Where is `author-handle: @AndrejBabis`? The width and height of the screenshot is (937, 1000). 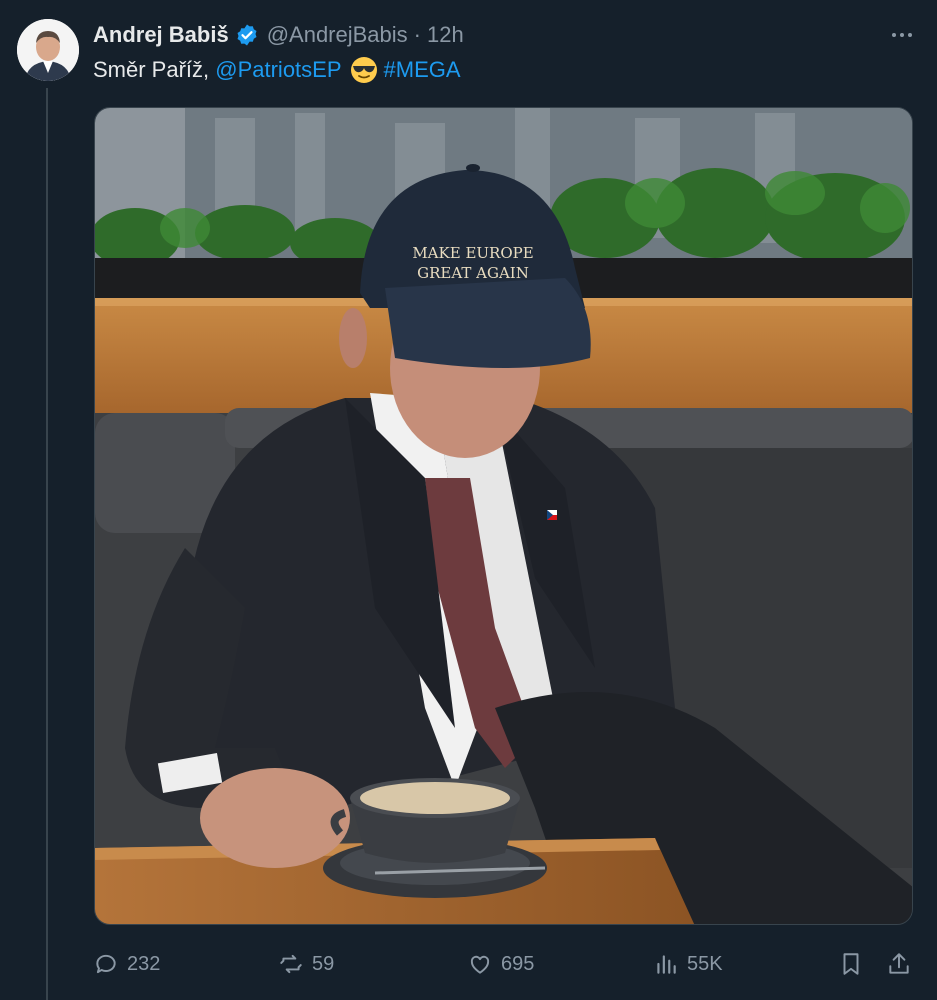
author-handle: @AndrejBabis is located at coordinates (337, 35).